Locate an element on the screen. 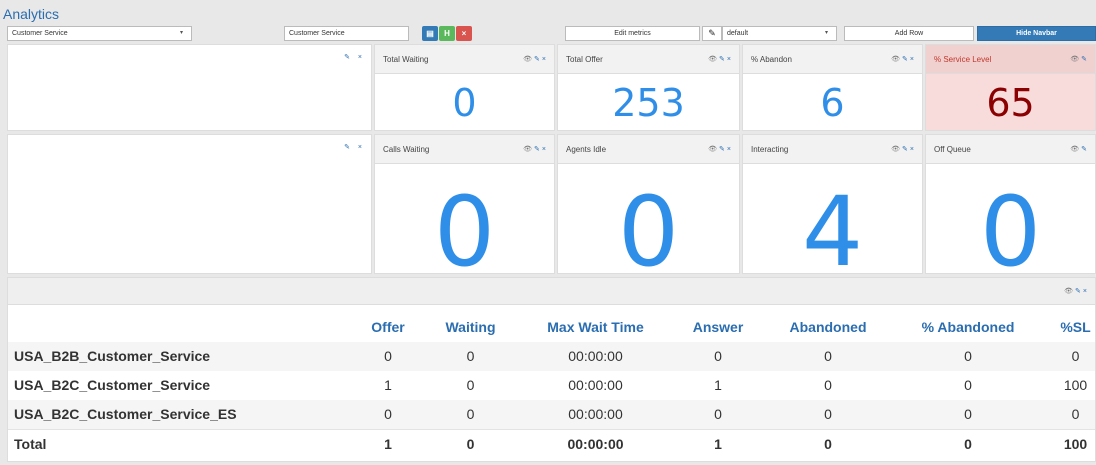 This screenshot has height=465, width=1096. metric-card: % Abandon 👁✎× 6 is located at coordinates (832, 87).